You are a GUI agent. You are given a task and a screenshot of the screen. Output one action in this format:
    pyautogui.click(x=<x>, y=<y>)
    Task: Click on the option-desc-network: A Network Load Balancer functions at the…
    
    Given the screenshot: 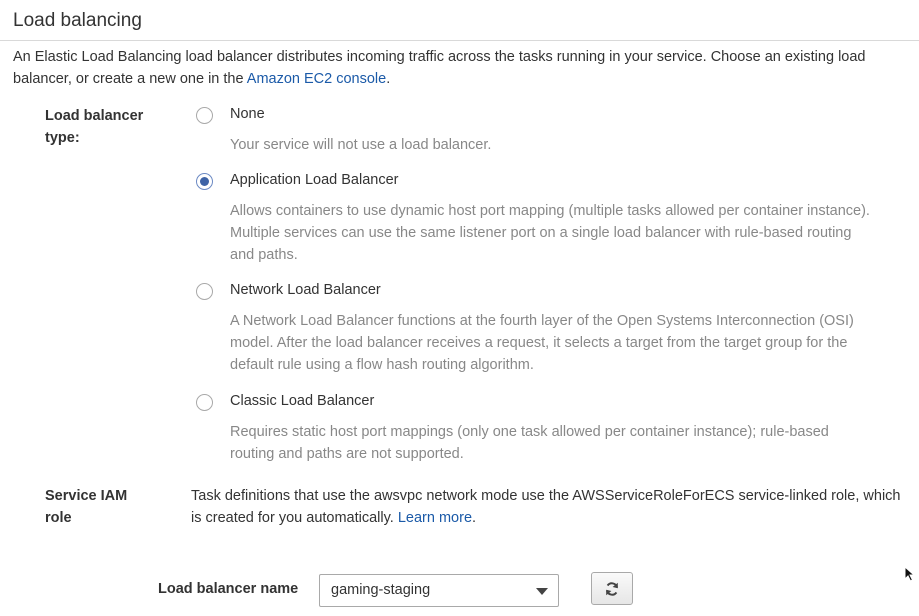 What is the action you would take?
    pyautogui.click(x=542, y=343)
    